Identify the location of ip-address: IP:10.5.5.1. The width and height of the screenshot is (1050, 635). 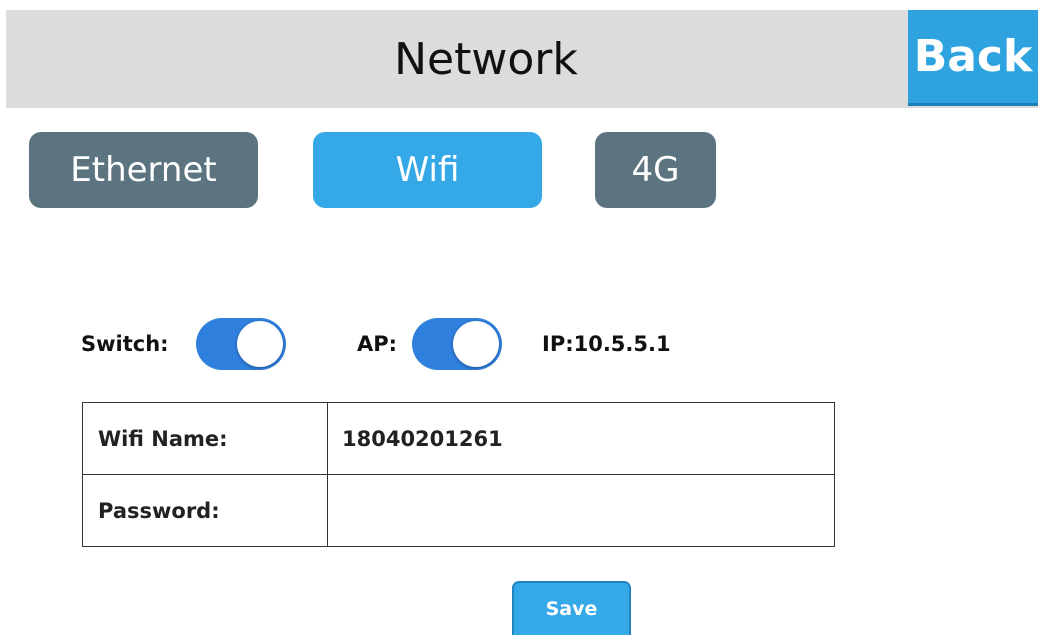
(606, 344).